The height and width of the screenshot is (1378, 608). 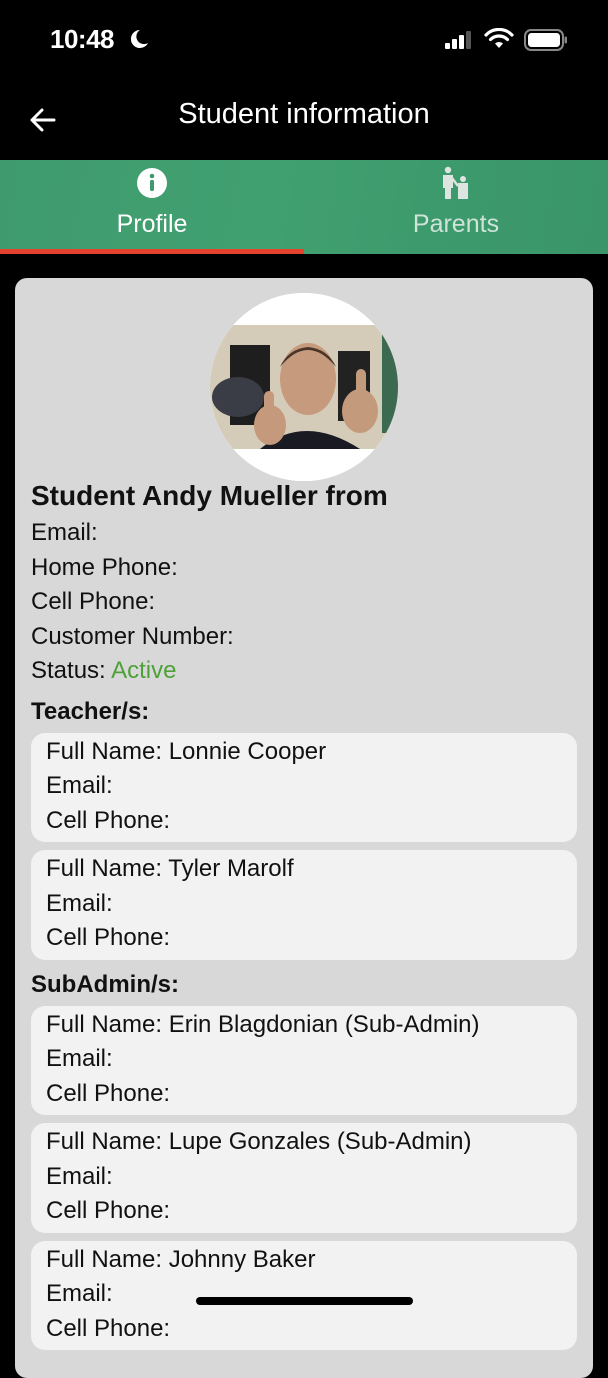 What do you see at coordinates (455, 182) in the screenshot?
I see `parent-child-icon` at bounding box center [455, 182].